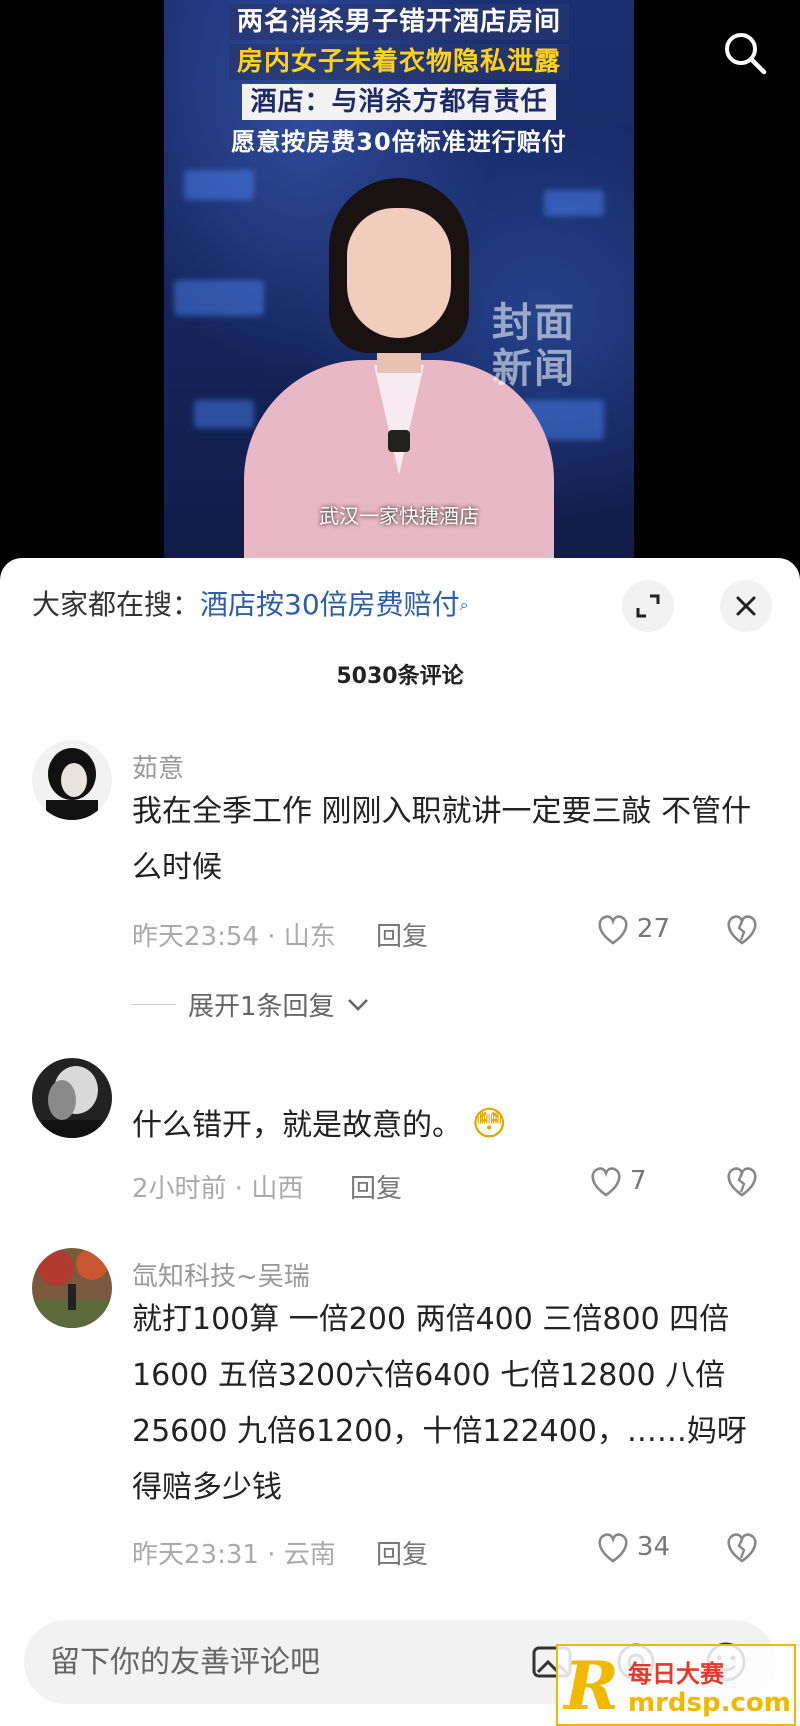  Describe the element at coordinates (709, 1703) in the screenshot. I see `logo-text-line2: mrdsp.com` at that location.